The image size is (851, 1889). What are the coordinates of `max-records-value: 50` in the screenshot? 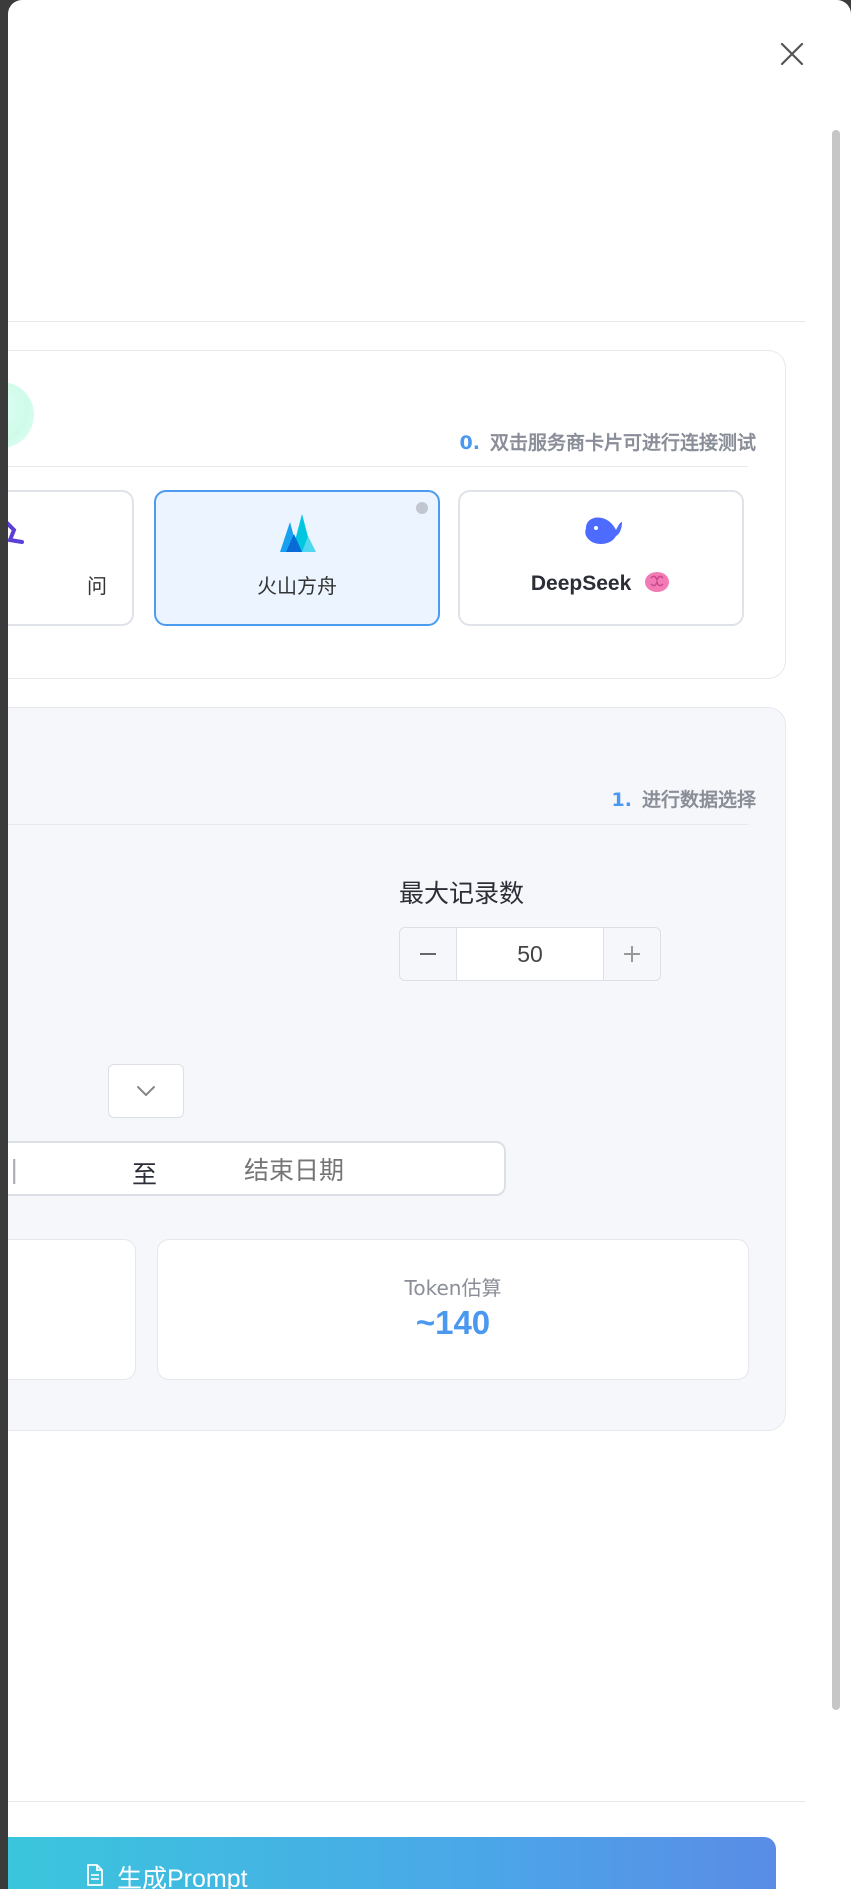 It's located at (530, 954).